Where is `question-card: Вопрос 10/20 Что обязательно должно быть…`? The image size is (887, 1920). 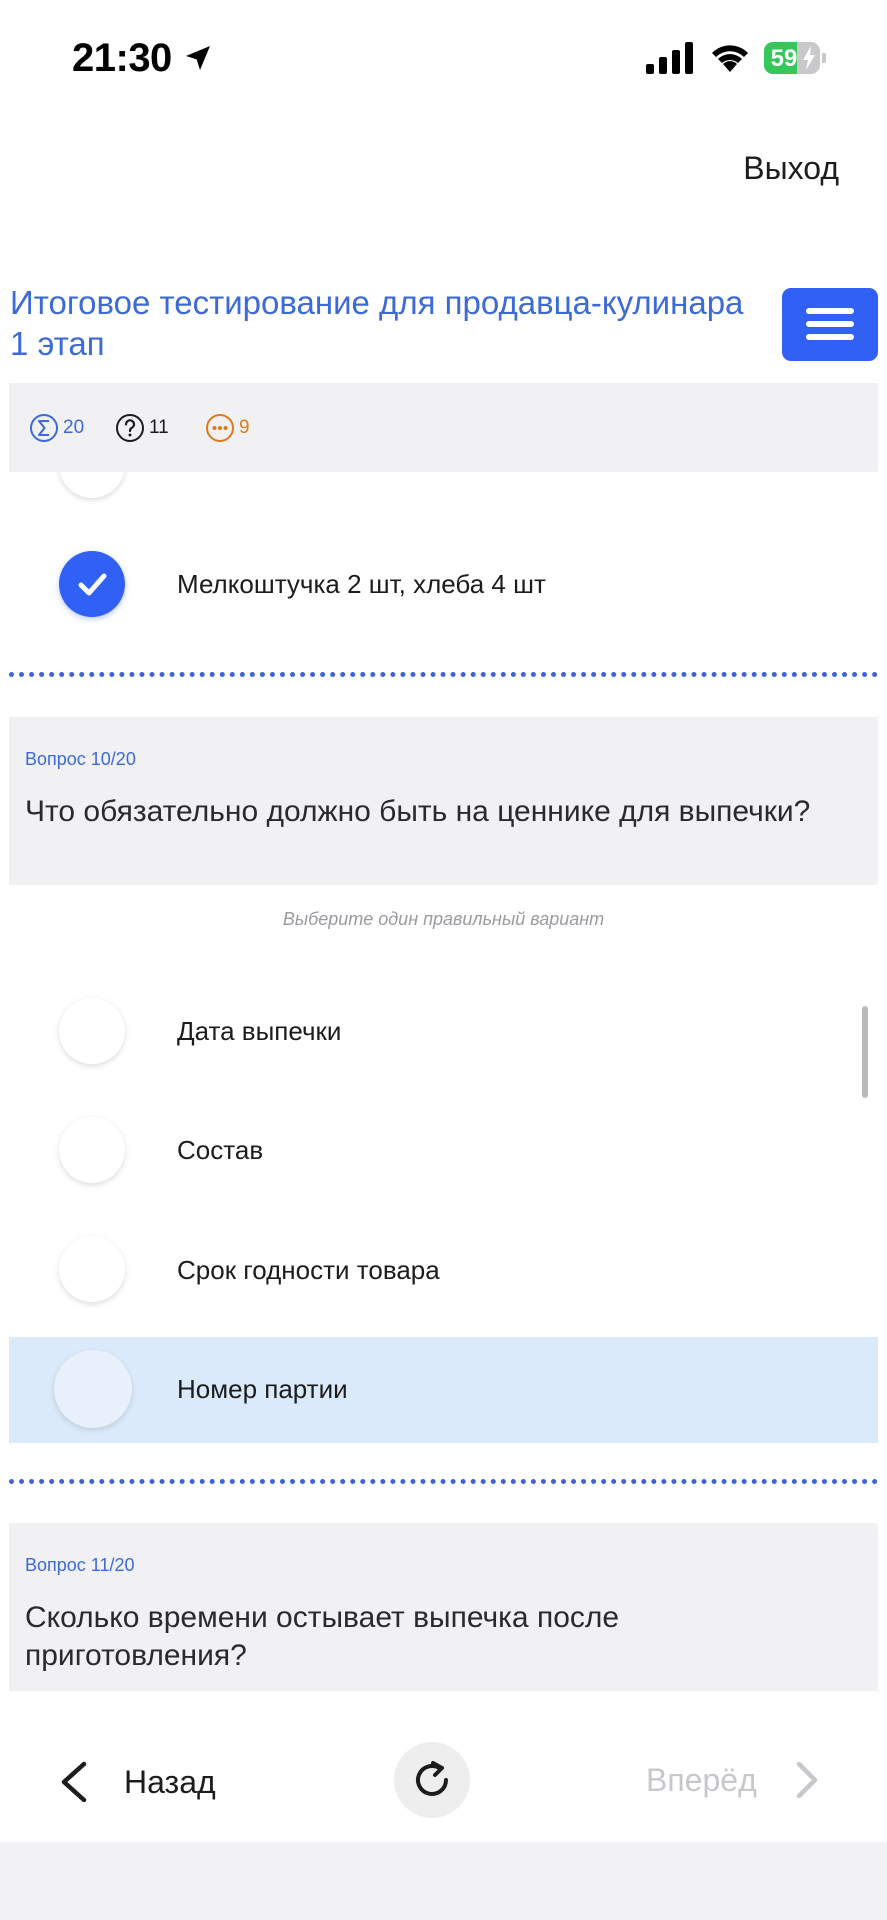 question-card: Вопрос 10/20 Что обязательно должно быть… is located at coordinates (443, 801).